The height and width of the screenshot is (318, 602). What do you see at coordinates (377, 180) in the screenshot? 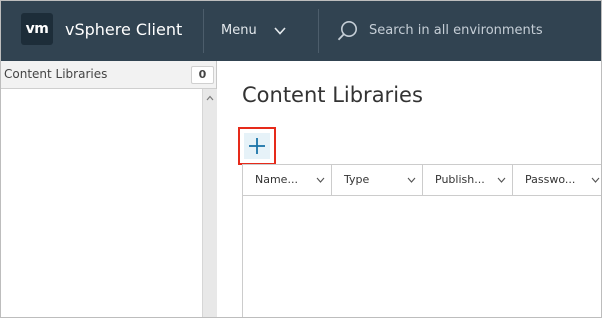
I see `column-header-type: Type` at bounding box center [377, 180].